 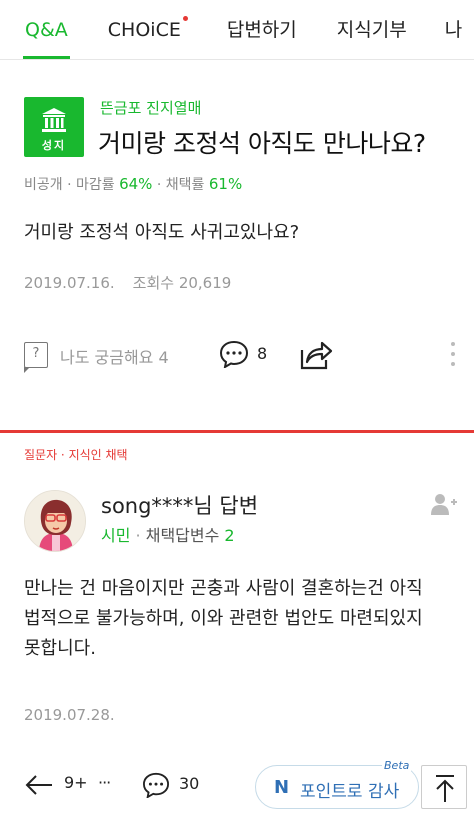 I want to click on tab-label: CHOiCE, so click(x=144, y=30).